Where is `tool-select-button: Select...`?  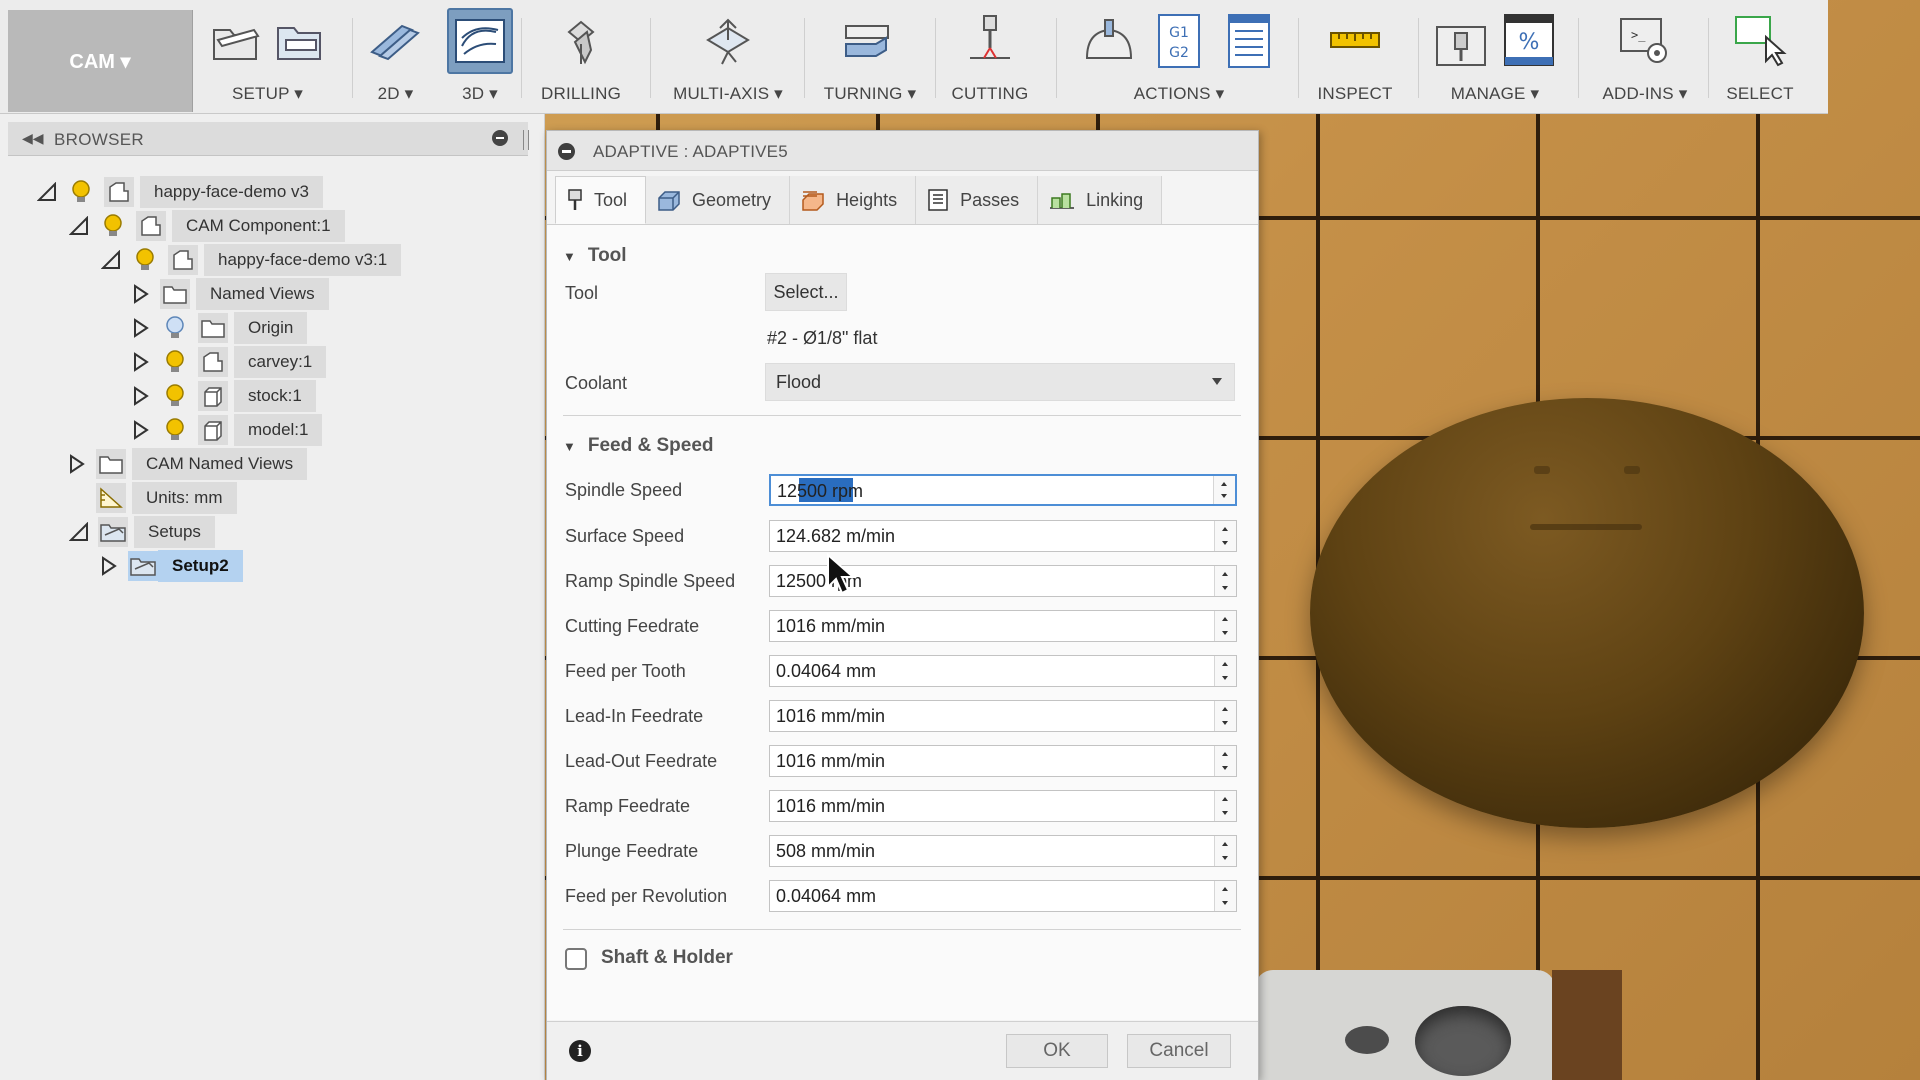
tool-select-button: Select... is located at coordinates (806, 292).